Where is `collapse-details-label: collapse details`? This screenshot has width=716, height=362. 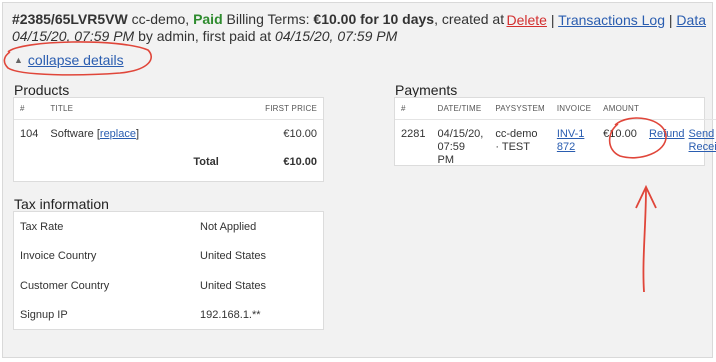
collapse-details-label: collapse details is located at coordinates (75, 60).